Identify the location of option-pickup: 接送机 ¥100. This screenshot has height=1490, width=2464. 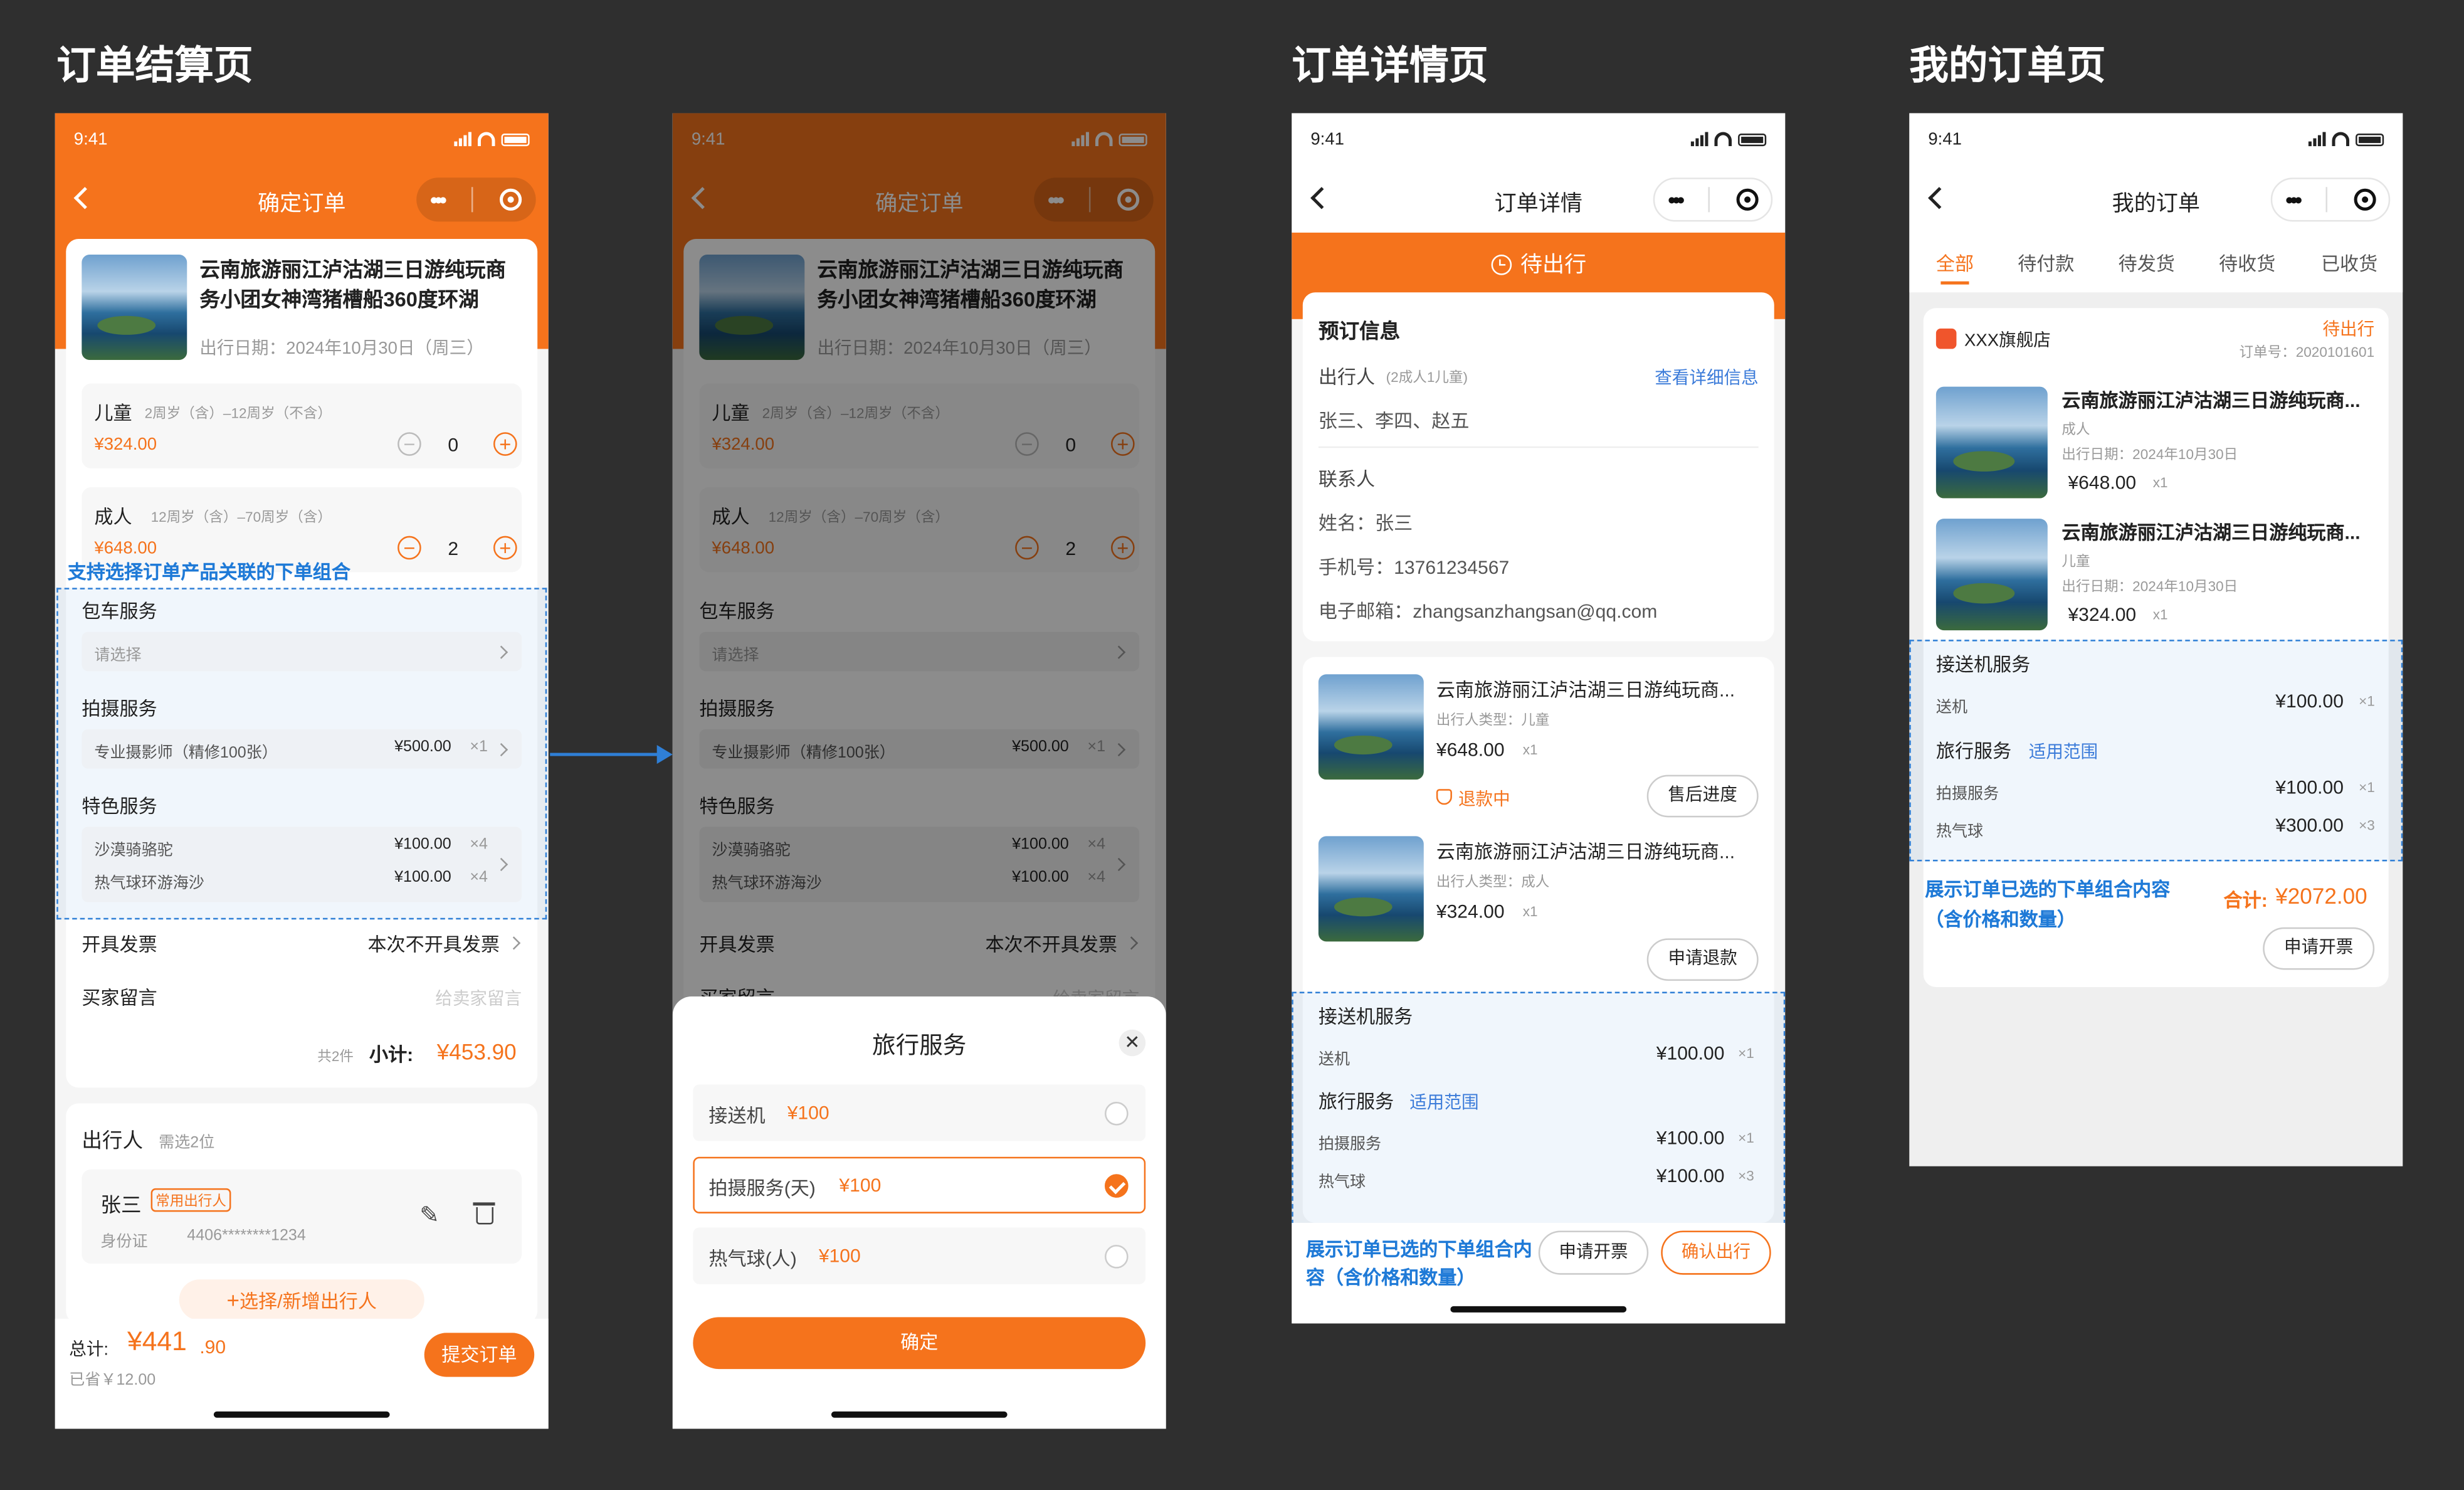
(920, 1112).